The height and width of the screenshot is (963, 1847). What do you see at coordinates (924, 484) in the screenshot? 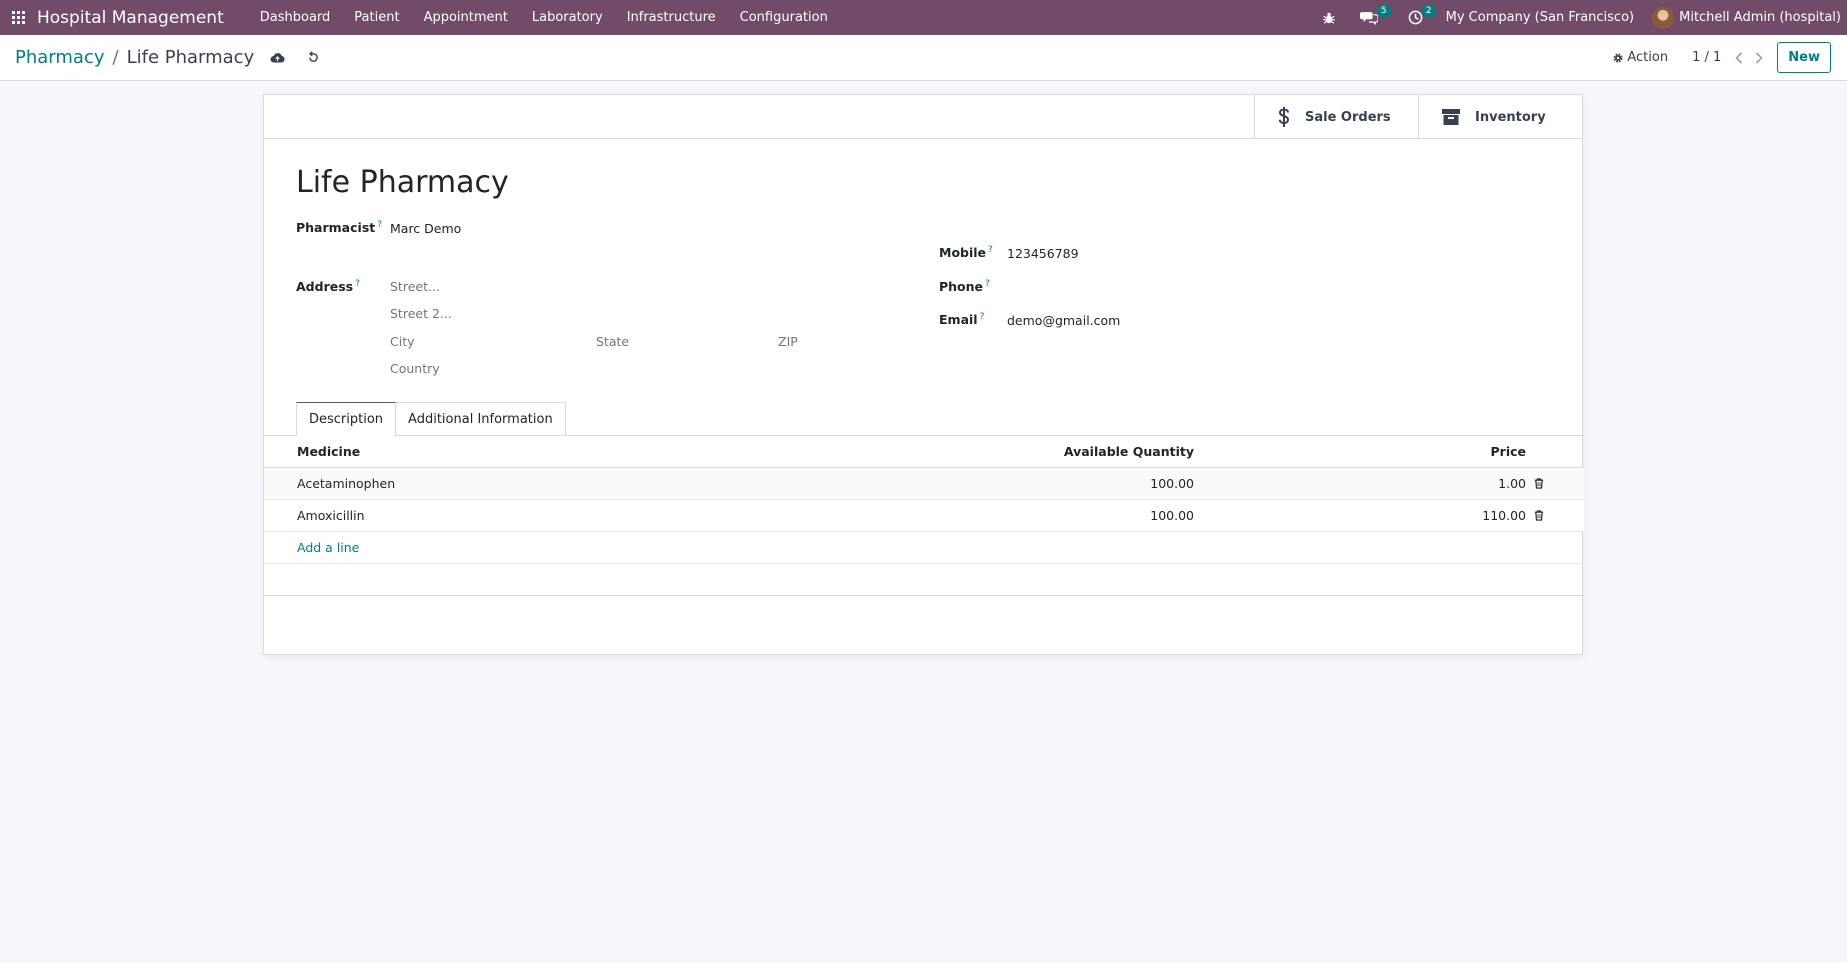
I see `table-row: Acetaminophen 100.00 1.00` at bounding box center [924, 484].